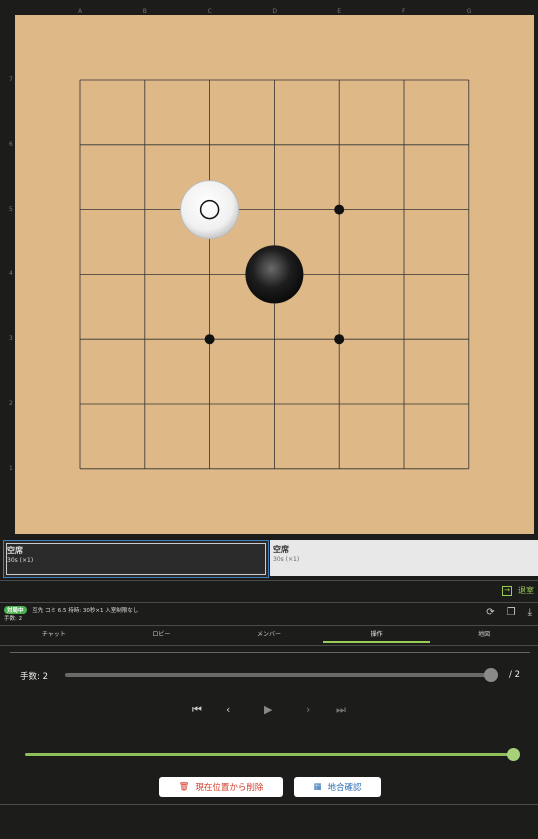 This screenshot has width=538, height=839. What do you see at coordinates (376, 637) in the screenshot?
I see `tab-operation: 操作` at bounding box center [376, 637].